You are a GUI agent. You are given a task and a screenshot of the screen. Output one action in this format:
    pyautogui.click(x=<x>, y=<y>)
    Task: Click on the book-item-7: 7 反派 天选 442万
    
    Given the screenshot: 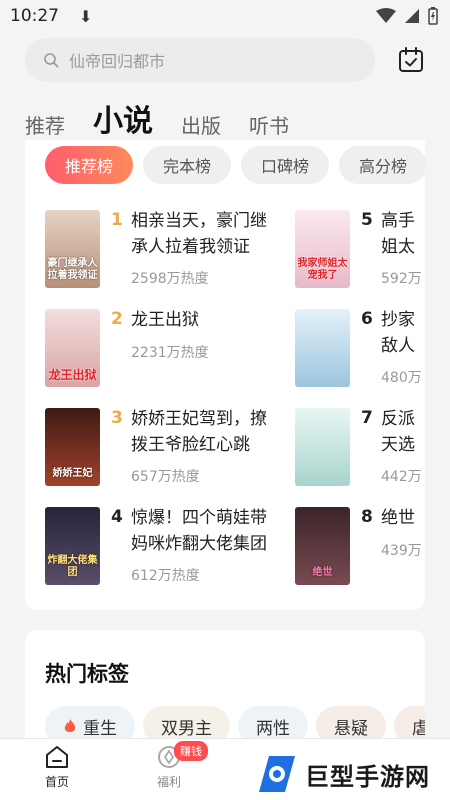 What is the action you would take?
    pyautogui.click(x=360, y=448)
    